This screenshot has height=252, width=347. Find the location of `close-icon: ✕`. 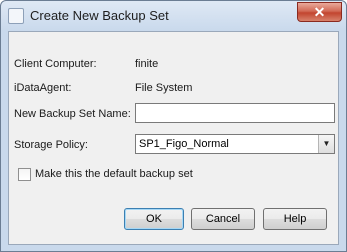

close-icon: ✕ is located at coordinates (319, 12).